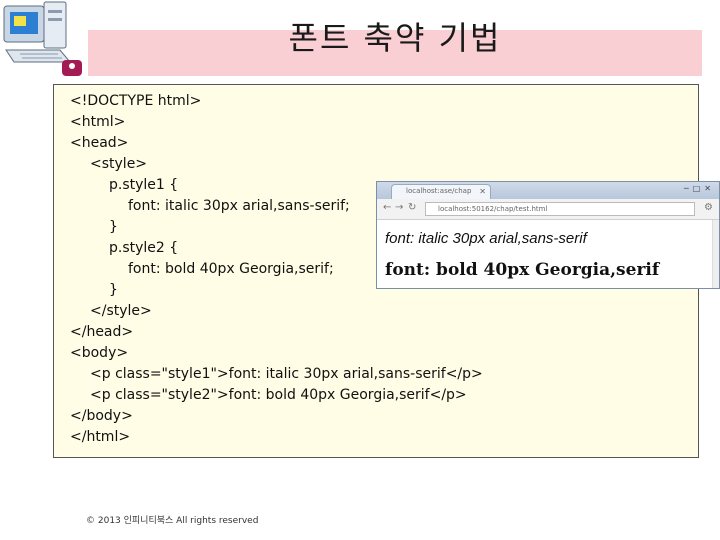 This screenshot has width=720, height=540. I want to click on output-style1: font: italic 30px arial,sans-serif, so click(486, 238).